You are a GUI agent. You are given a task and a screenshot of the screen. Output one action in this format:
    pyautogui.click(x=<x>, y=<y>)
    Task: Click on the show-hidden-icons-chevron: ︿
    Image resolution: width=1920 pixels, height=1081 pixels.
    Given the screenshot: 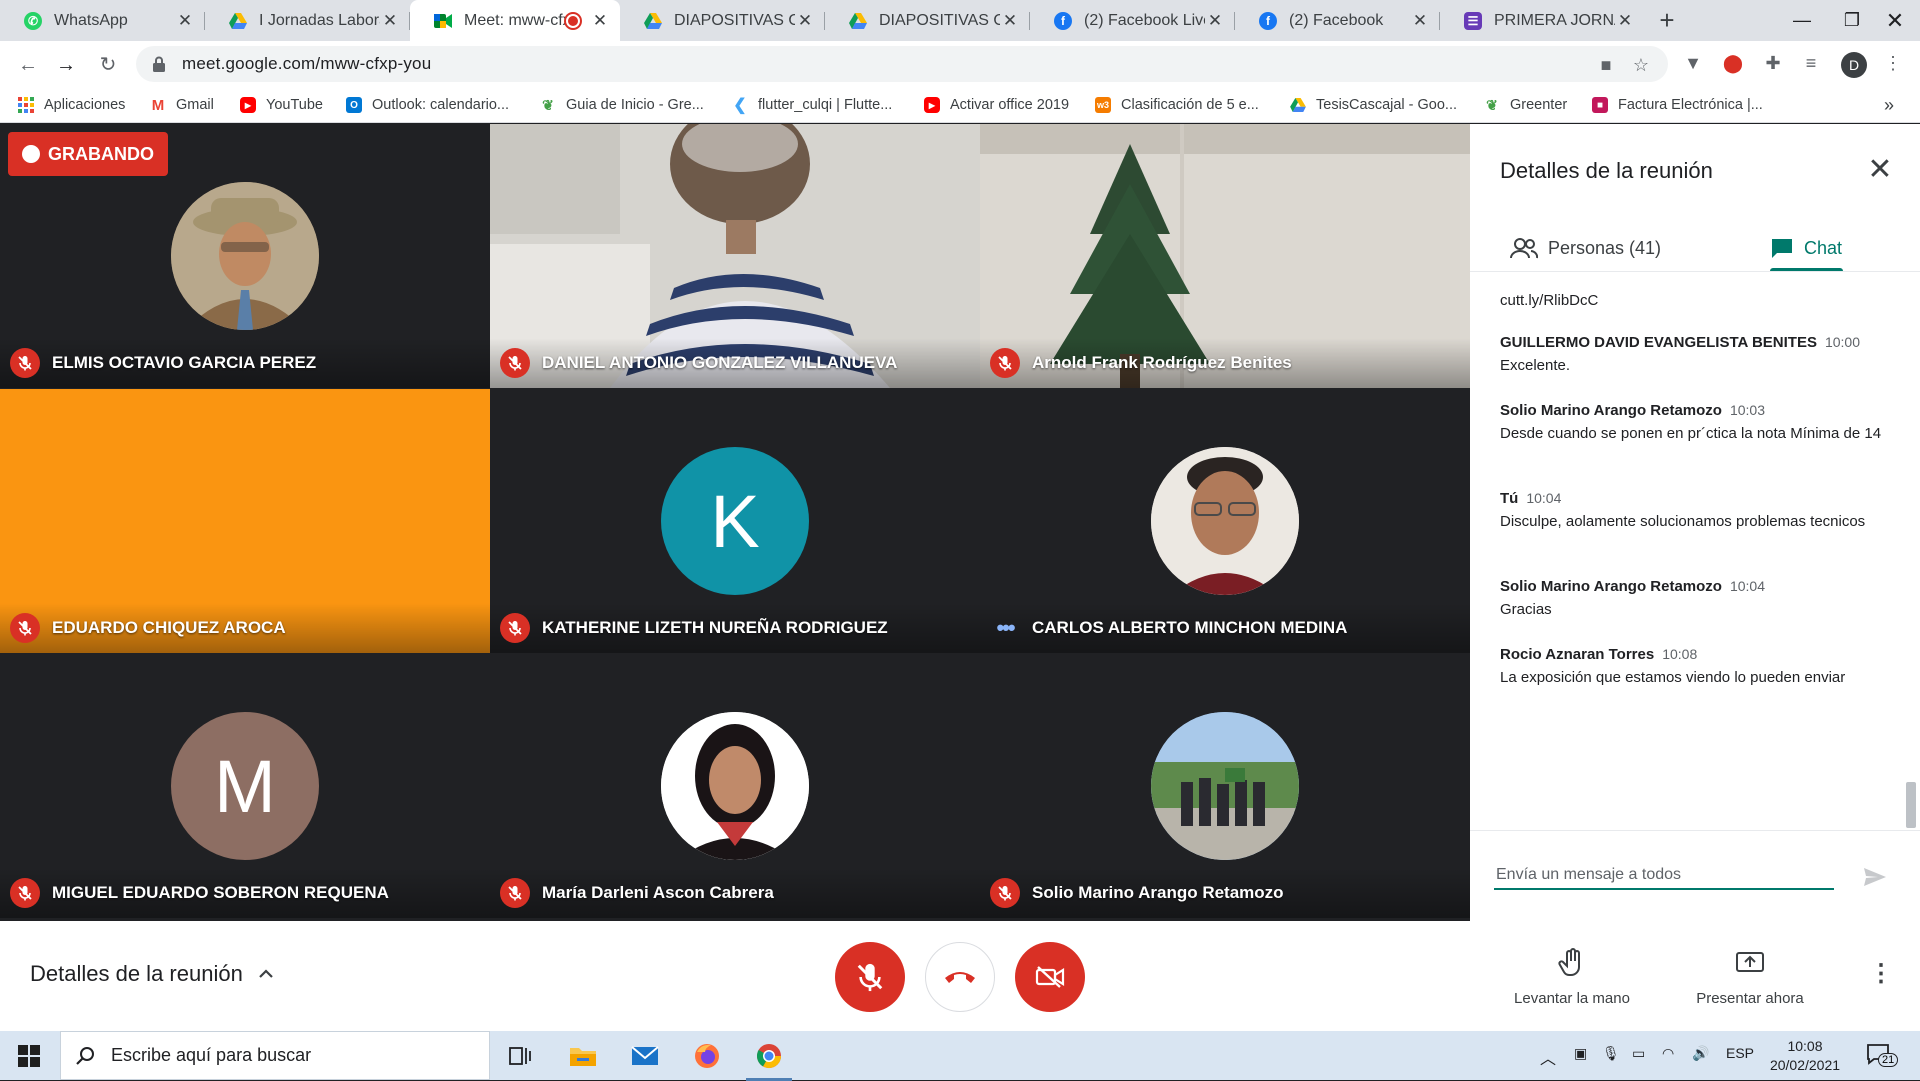 What is the action you would take?
    pyautogui.click(x=1548, y=1057)
    